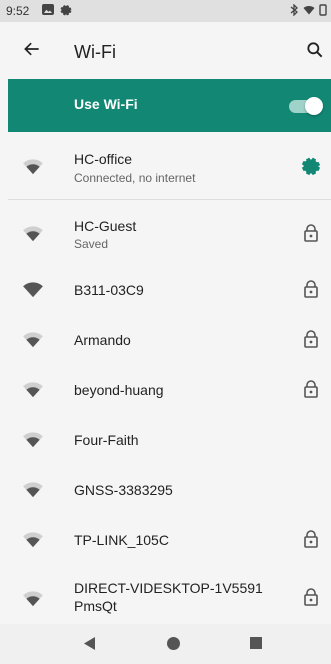 This screenshot has height=664, width=331. Describe the element at coordinates (169, 388) in the screenshot. I see `network-row-beyond-huang: beyond-huang` at that location.